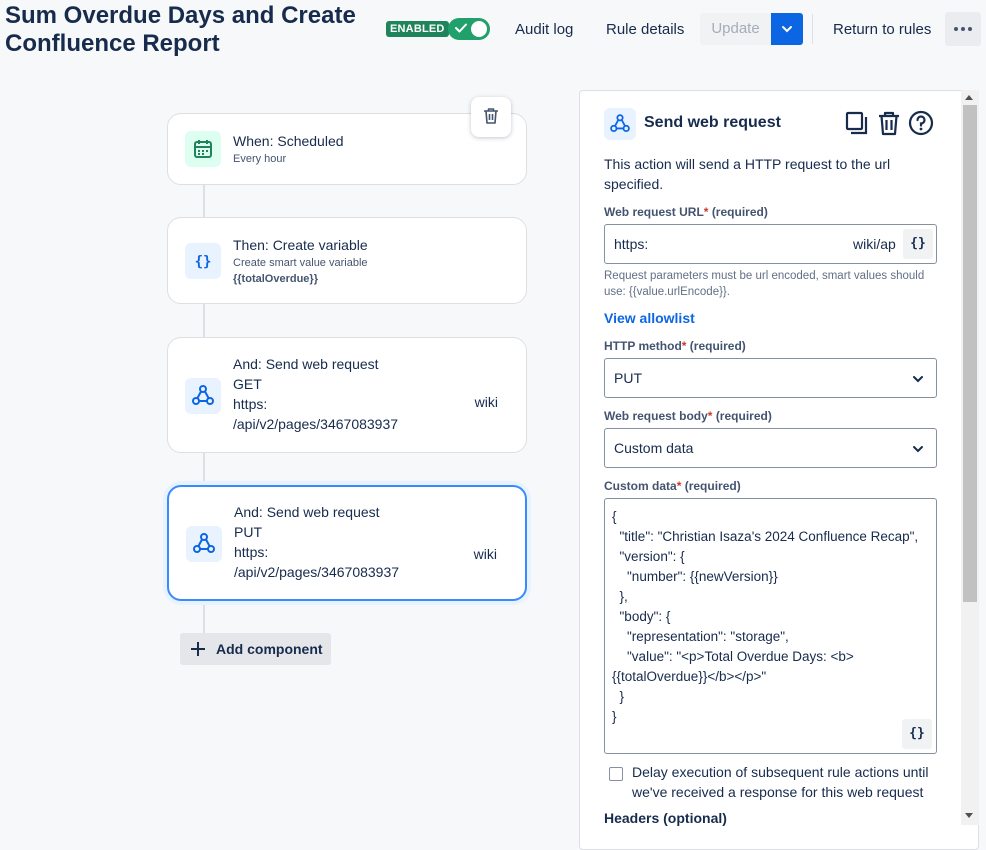  I want to click on more-options-button, so click(963, 29).